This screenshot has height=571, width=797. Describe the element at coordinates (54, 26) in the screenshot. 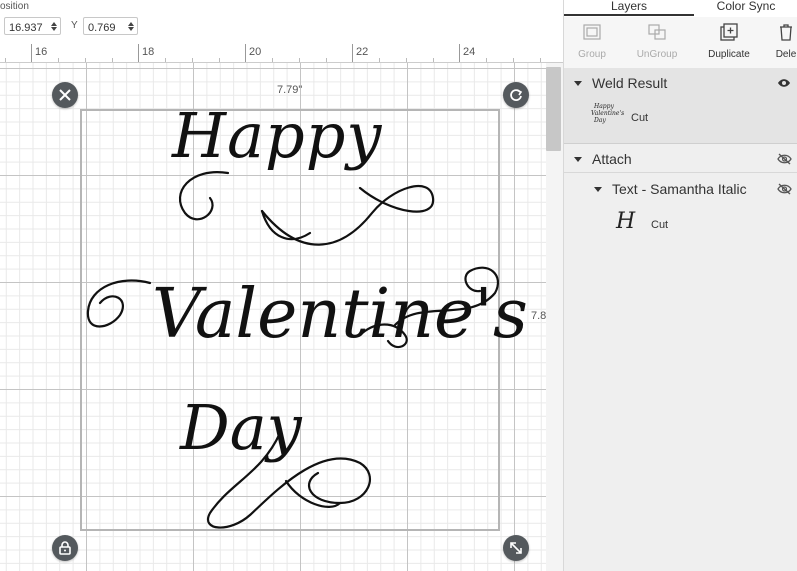

I see `x-position-stepper` at that location.